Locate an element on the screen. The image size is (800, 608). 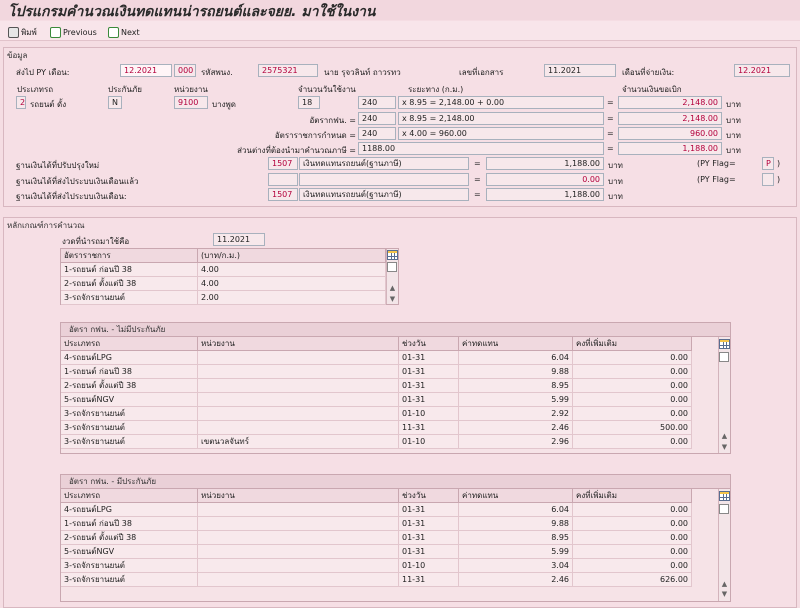
period-label: งวดที่นำรถมาใช้คือ is located at coordinates (96, 241).